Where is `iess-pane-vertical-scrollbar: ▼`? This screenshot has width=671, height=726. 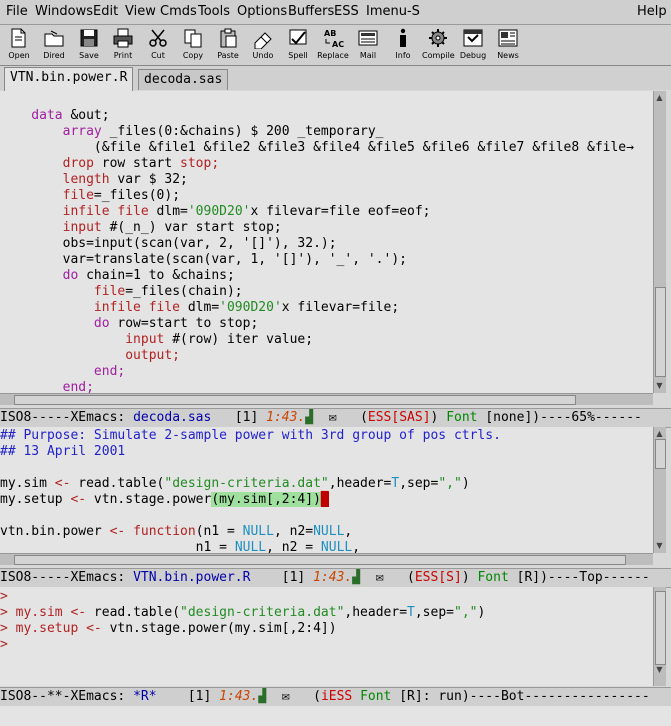
iess-pane-vertical-scrollbar: ▼ is located at coordinates (659, 636).